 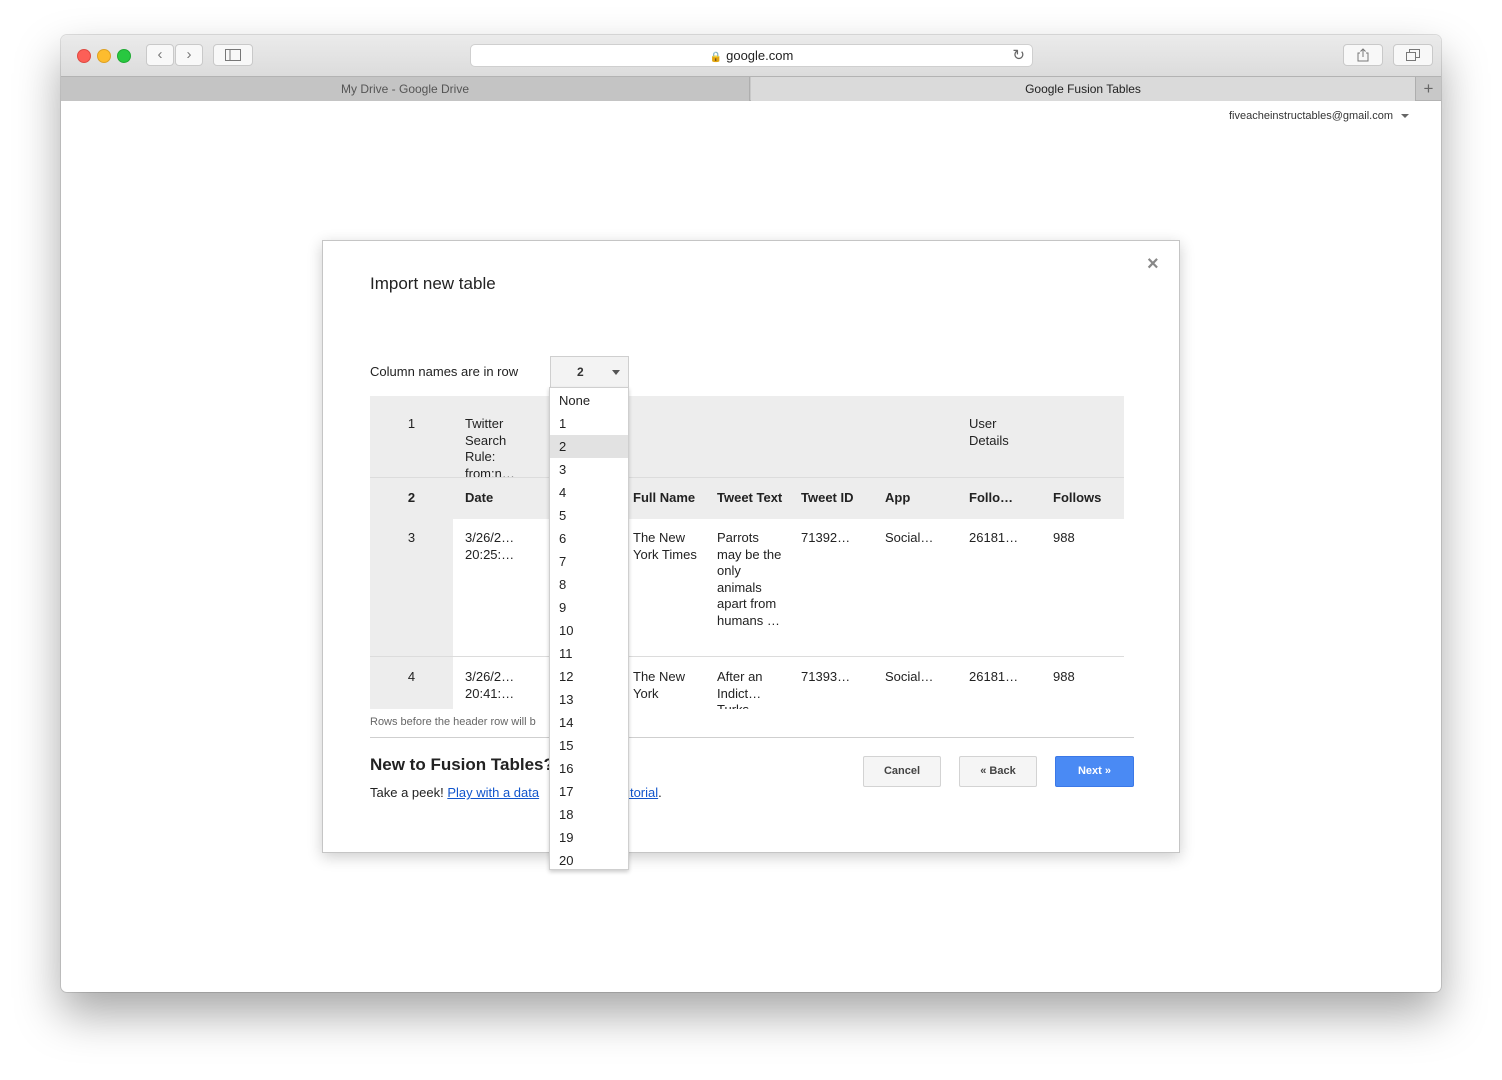 What do you see at coordinates (1077, 497) in the screenshot?
I see `column-header: Follows` at bounding box center [1077, 497].